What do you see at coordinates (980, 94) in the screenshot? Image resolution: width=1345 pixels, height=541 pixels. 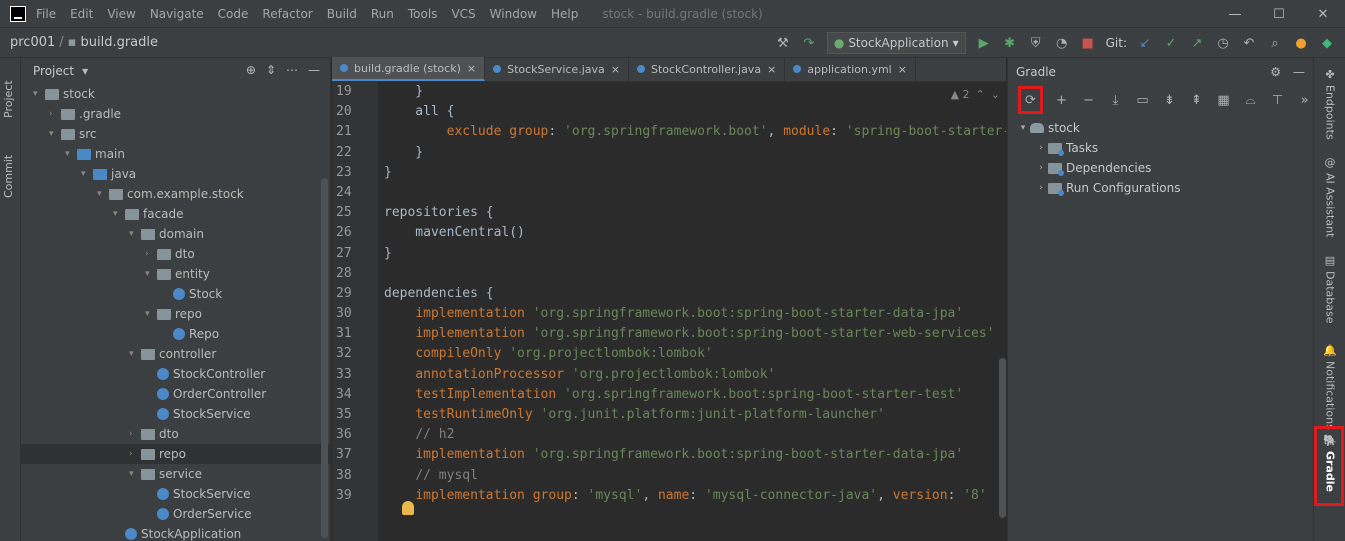 I see `chevron-up-icon: ⌃` at bounding box center [980, 94].